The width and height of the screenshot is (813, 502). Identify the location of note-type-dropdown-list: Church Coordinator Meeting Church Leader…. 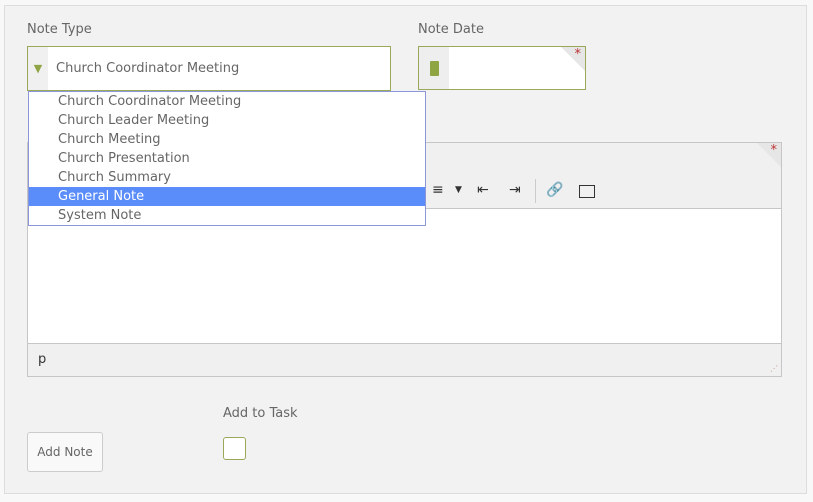
(227, 158).